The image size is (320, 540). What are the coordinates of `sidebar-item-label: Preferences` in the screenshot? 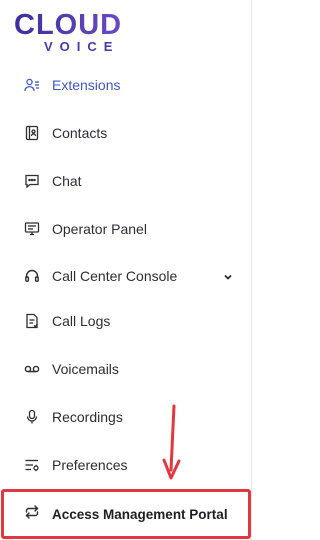 It's located at (90, 465).